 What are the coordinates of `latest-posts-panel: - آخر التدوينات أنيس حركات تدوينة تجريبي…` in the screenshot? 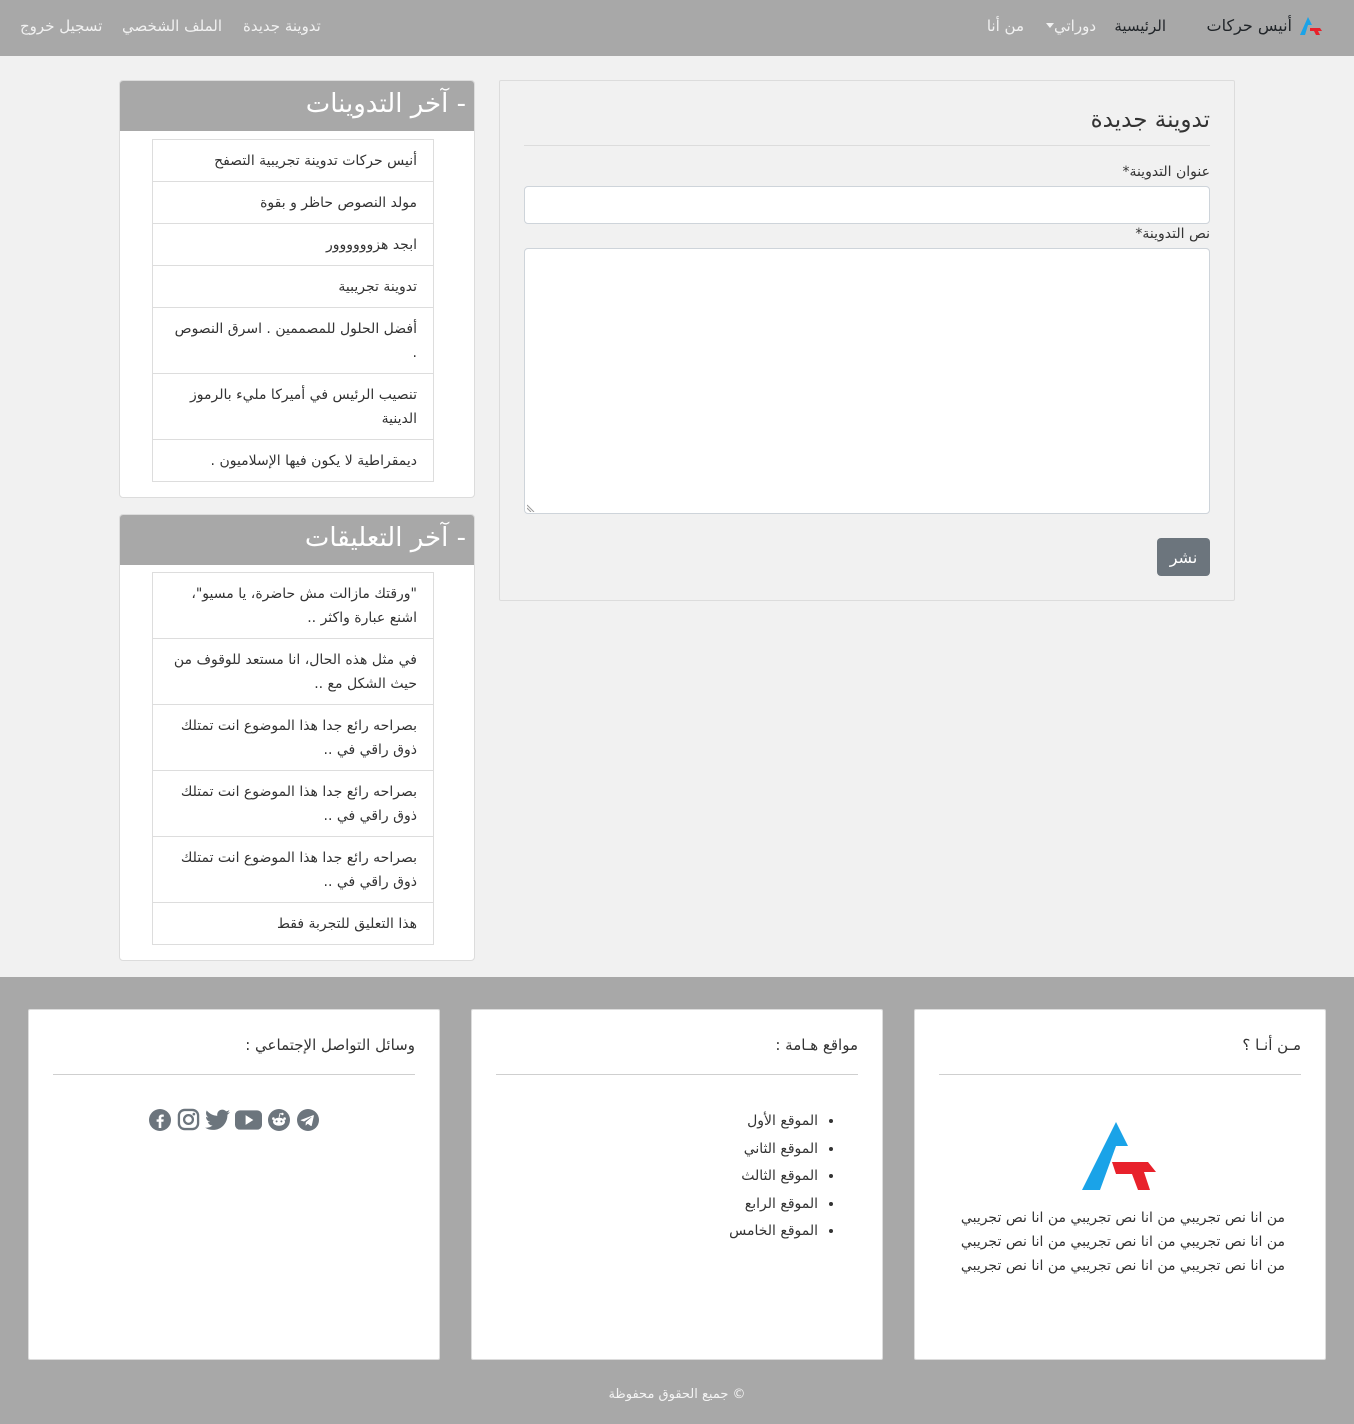 It's located at (297, 289).